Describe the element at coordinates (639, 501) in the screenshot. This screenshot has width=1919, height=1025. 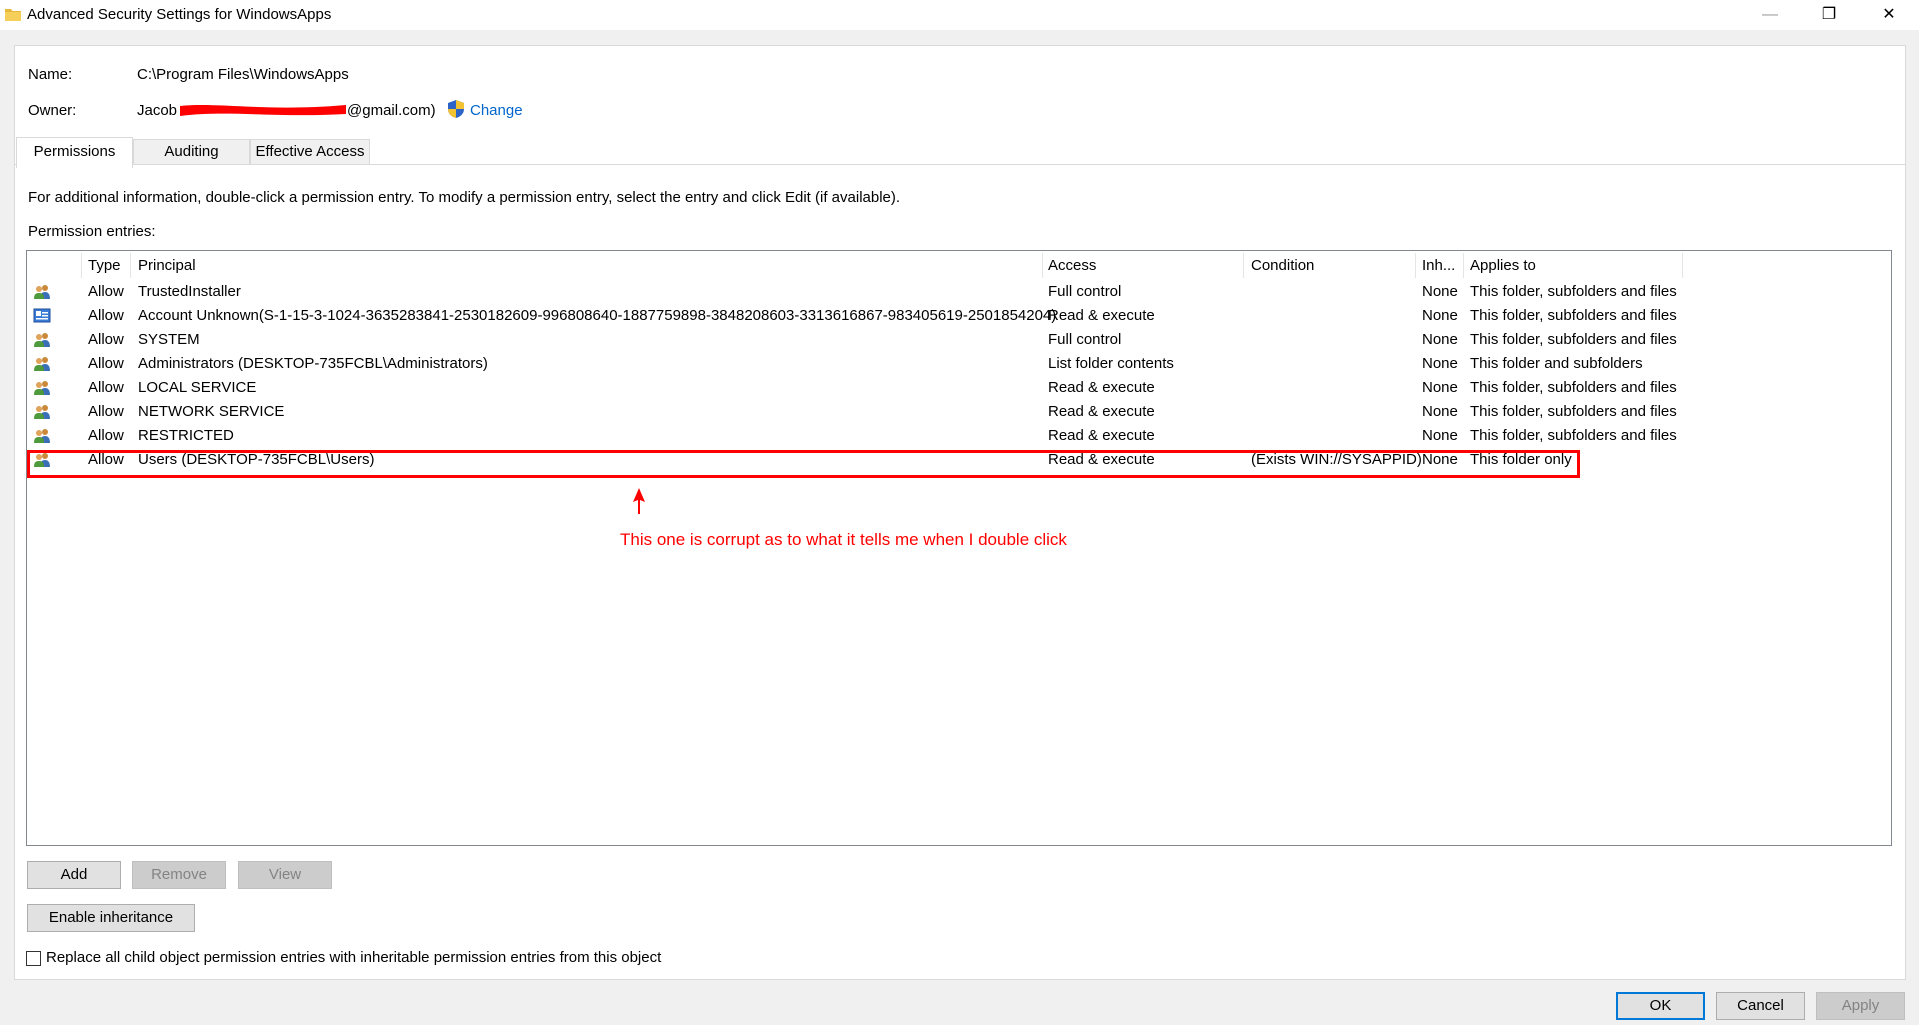
I see `annotation-arrow-icon` at that location.